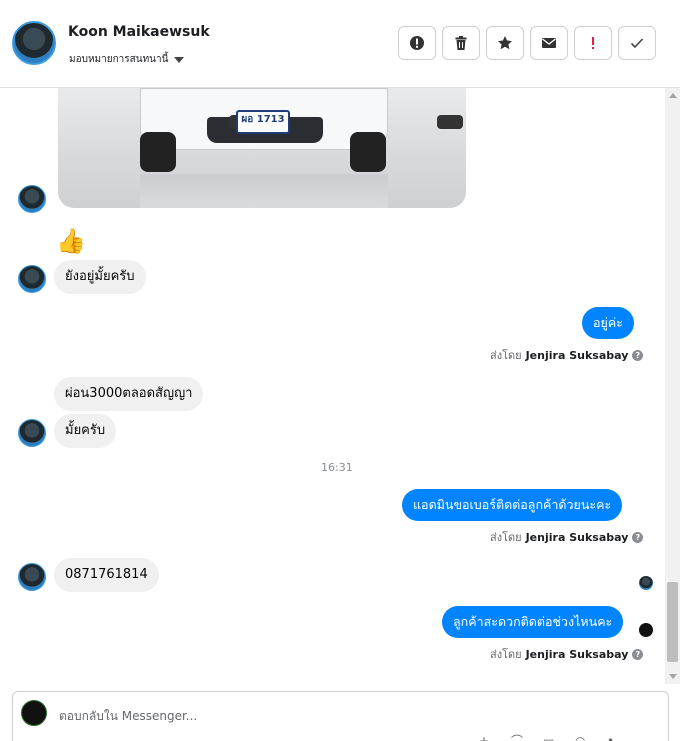  I want to click on star-icon, so click(505, 43).